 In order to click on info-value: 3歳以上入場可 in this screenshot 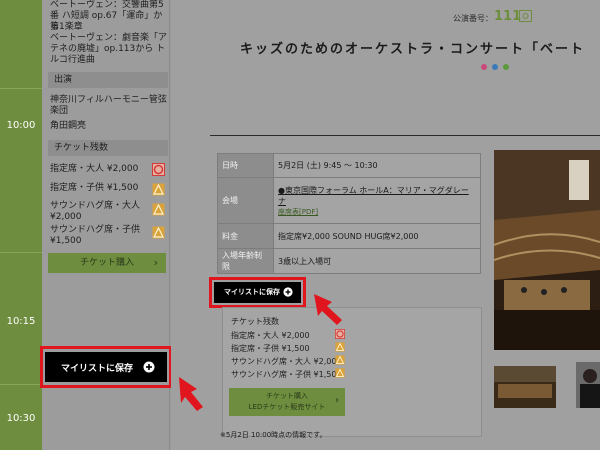, I will do `click(377, 261)`.